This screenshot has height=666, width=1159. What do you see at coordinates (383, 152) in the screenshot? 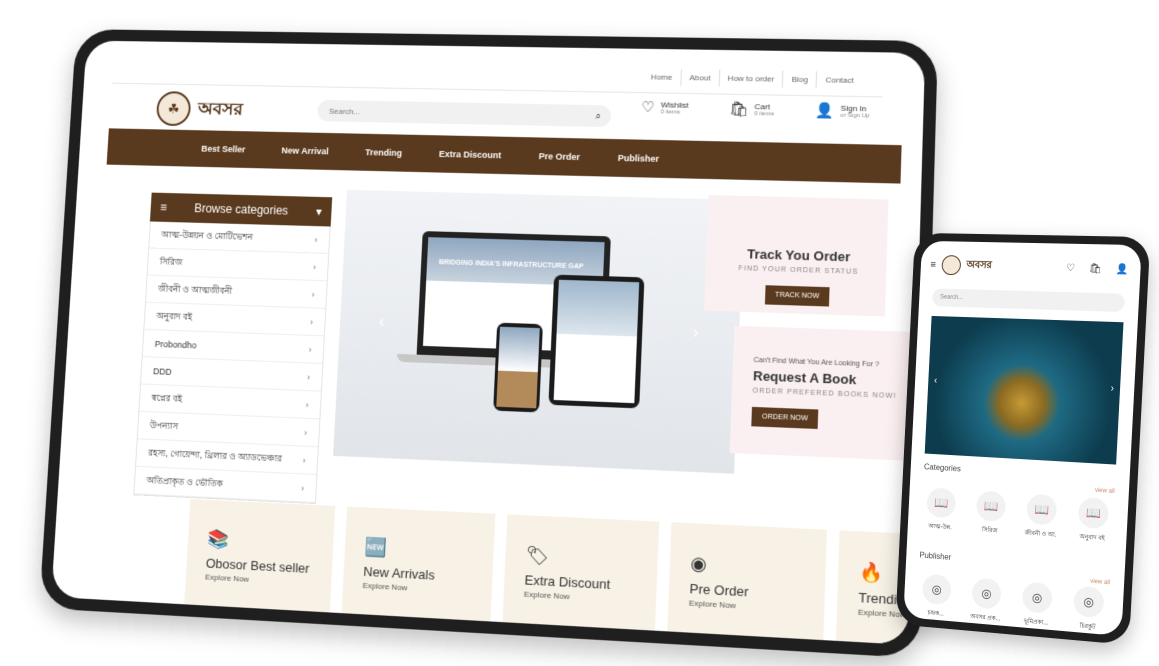
I see `nav-trending: Trending` at bounding box center [383, 152].